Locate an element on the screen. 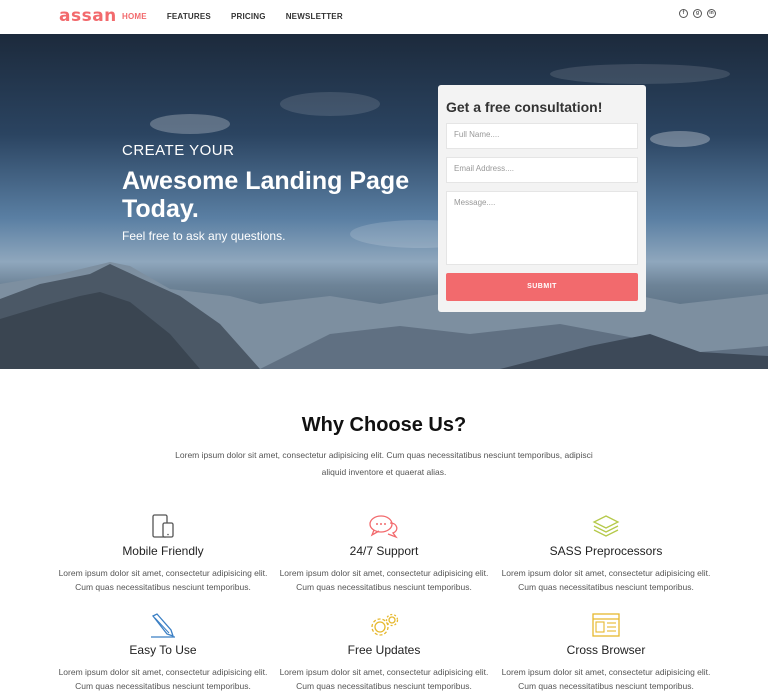 This screenshot has height=700, width=768. feature-title: 24/7 Support is located at coordinates (384, 551).